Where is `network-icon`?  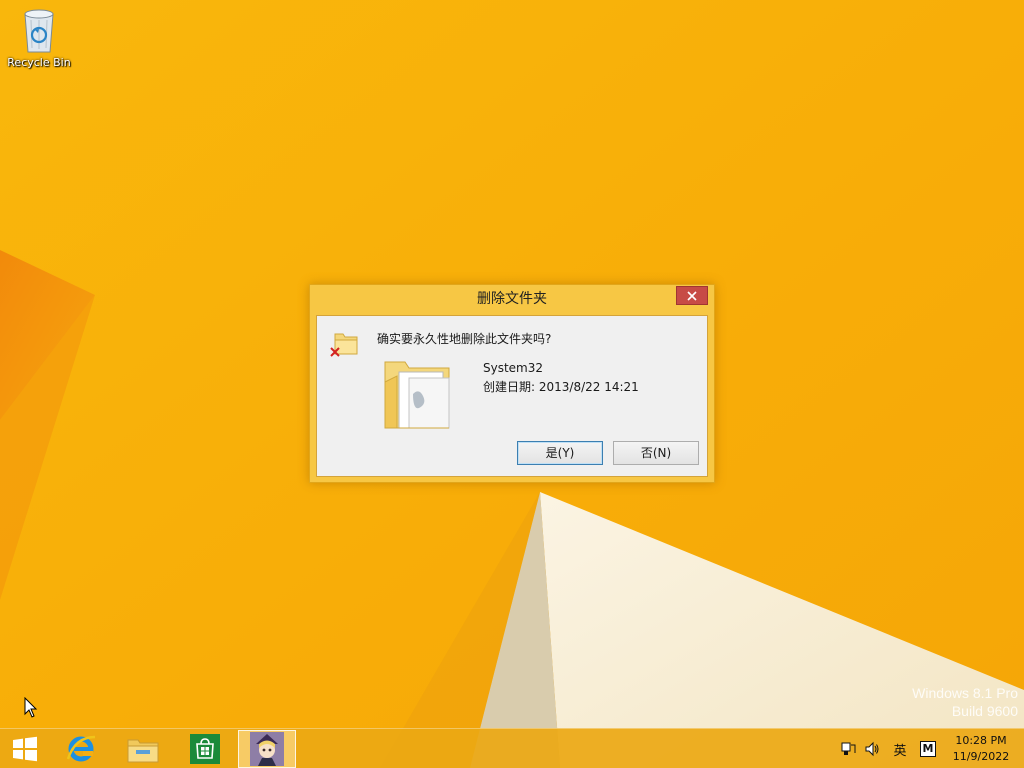 network-icon is located at coordinates (848, 748).